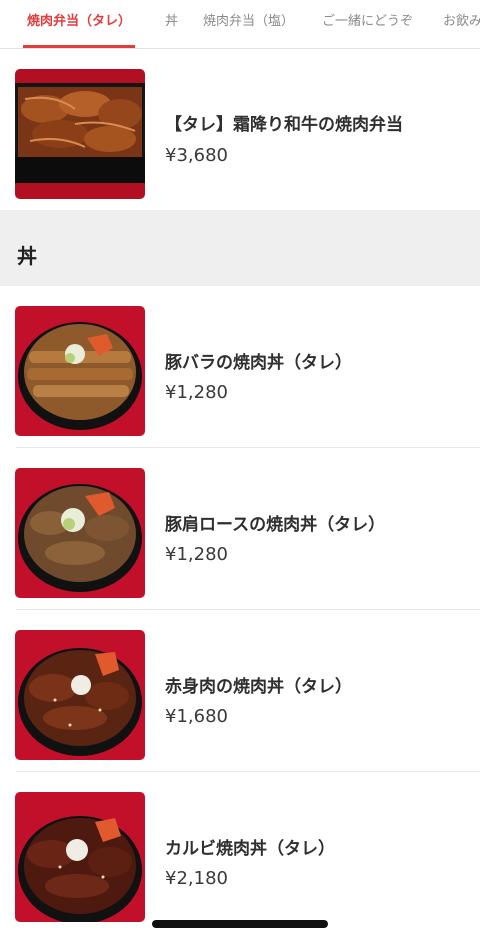  I want to click on tab-drinks: お飲み, so click(461, 24).